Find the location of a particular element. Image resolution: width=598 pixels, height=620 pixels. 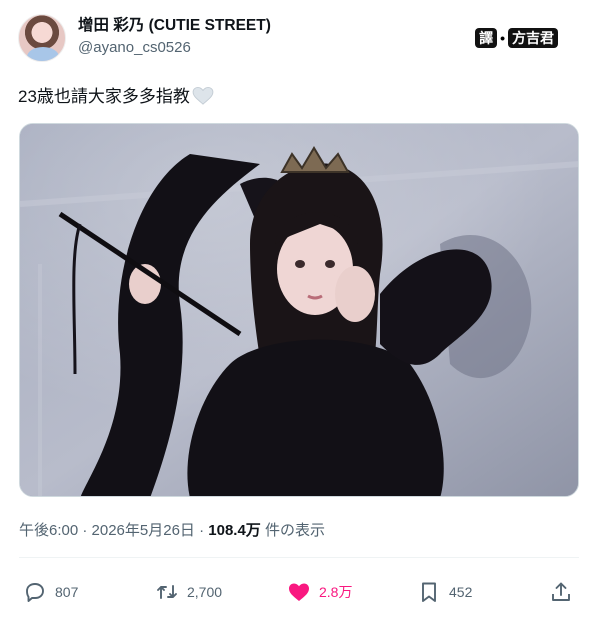

like-count: 2.8万 is located at coordinates (336, 592).